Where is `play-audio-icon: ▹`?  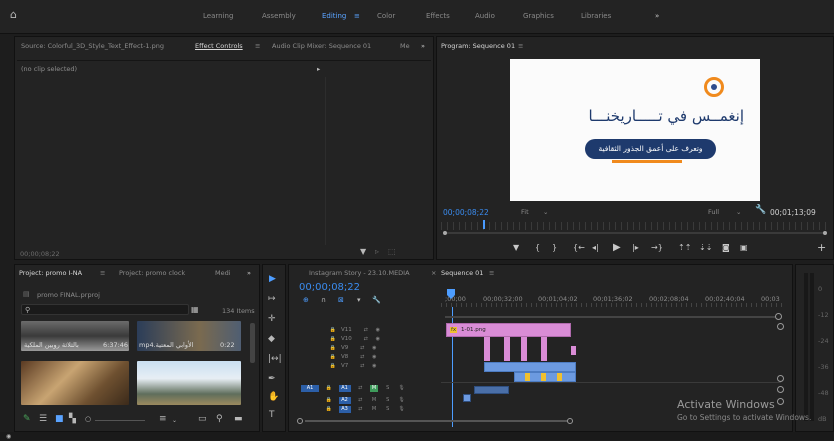 play-audio-icon: ▹ is located at coordinates (377, 251).